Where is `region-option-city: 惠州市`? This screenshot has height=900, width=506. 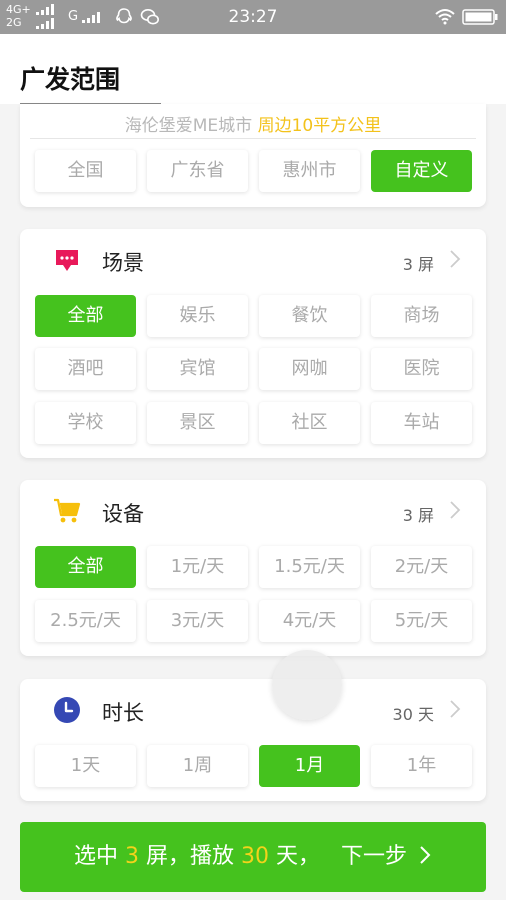
region-option-city: 惠州市 is located at coordinates (309, 171).